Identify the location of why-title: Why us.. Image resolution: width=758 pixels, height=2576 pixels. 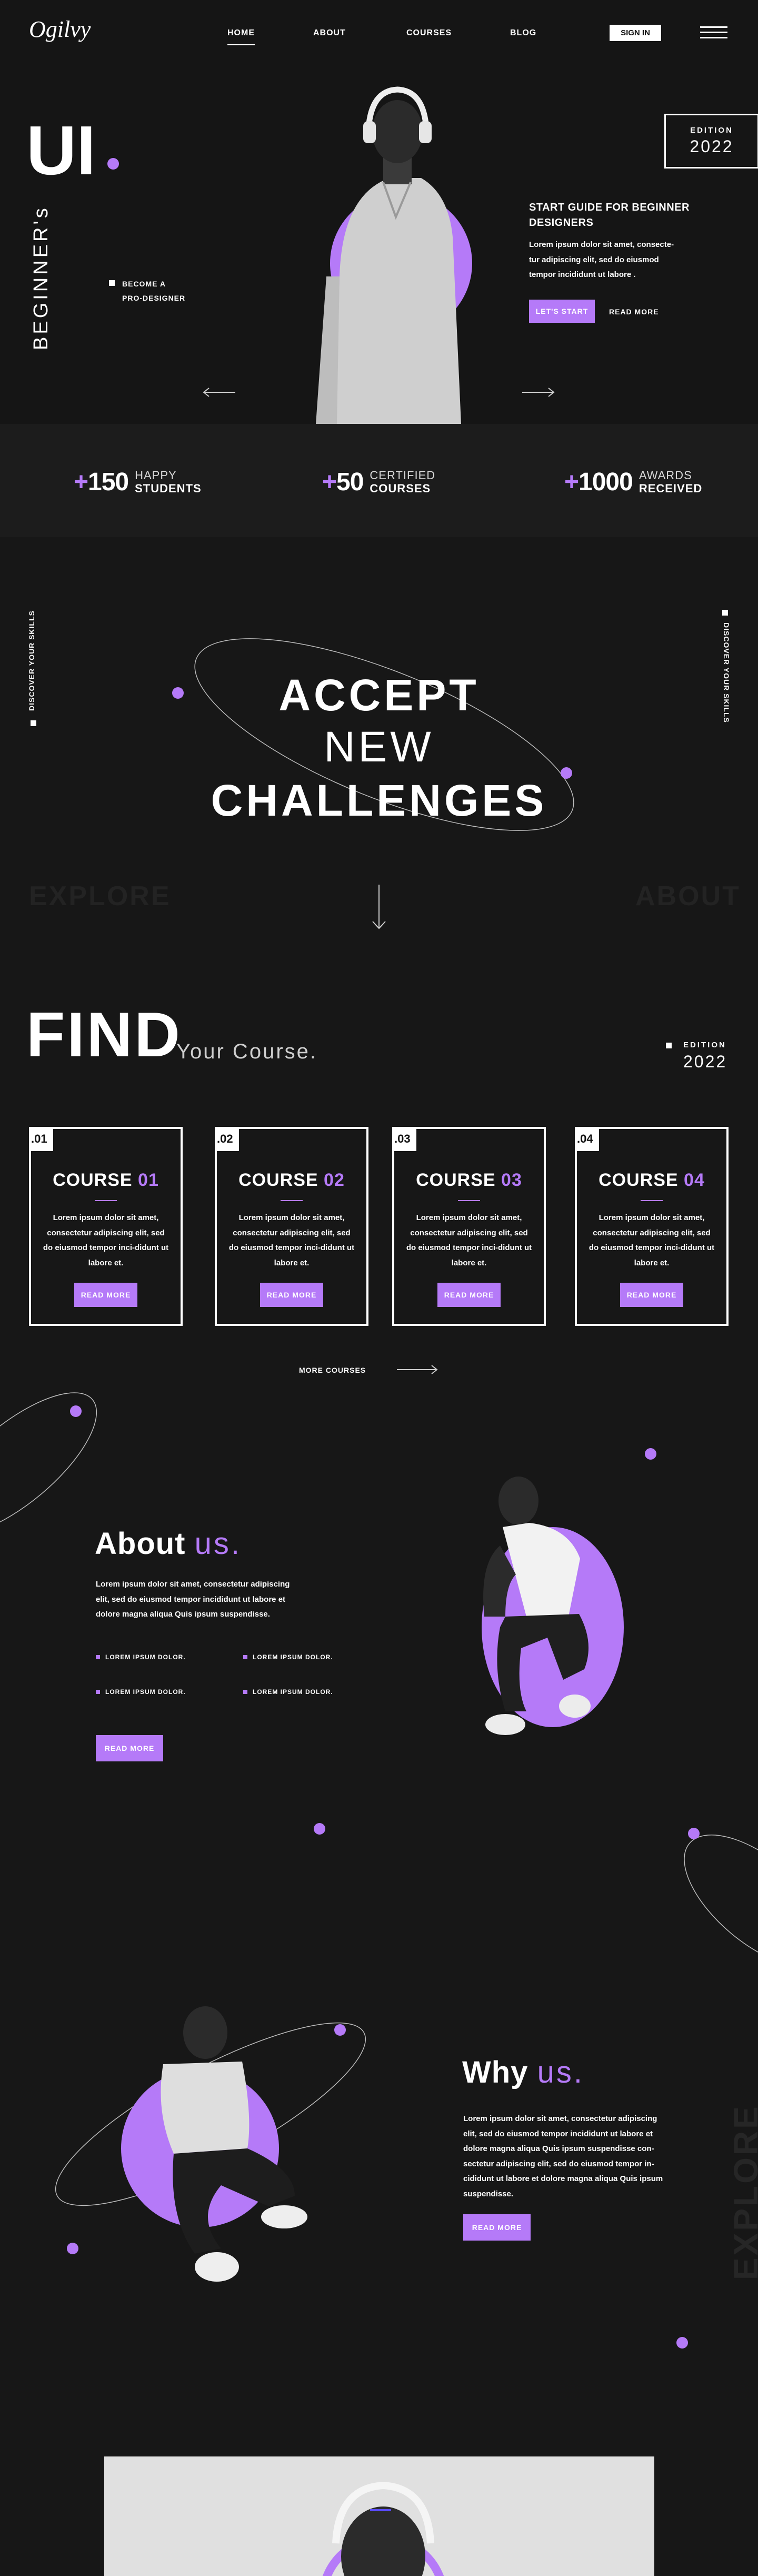
(523, 2072).